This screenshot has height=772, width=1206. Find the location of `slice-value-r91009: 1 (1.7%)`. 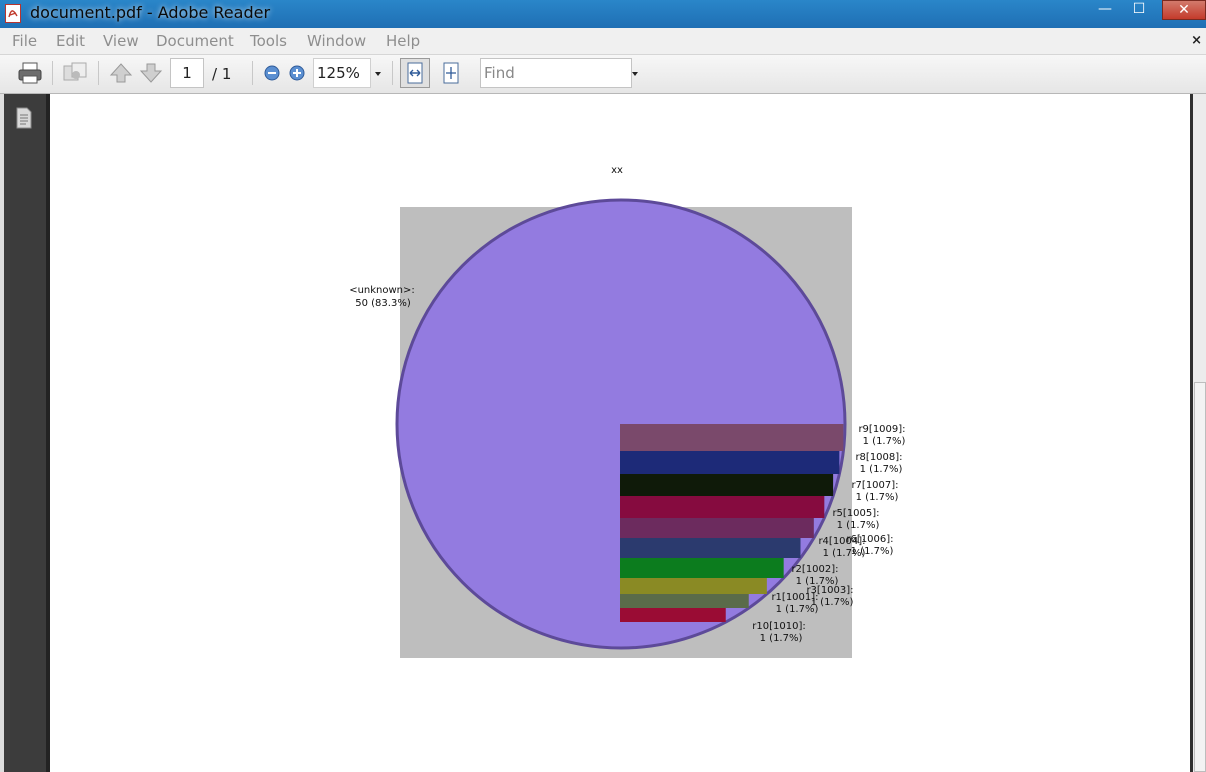

slice-value-r91009: 1 (1.7%) is located at coordinates (884, 441).